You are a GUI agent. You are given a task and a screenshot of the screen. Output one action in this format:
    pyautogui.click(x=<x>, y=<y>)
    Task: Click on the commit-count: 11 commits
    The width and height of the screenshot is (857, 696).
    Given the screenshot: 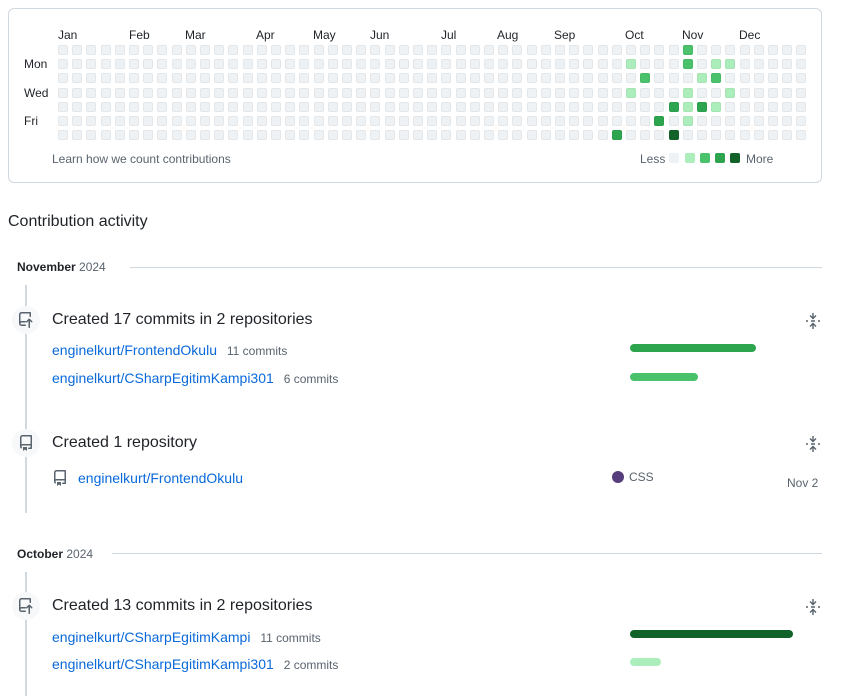 What is the action you would take?
    pyautogui.click(x=290, y=638)
    